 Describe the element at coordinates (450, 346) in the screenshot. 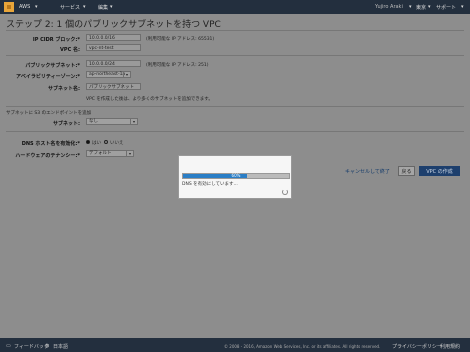

I see `terms-of-use-link: 利用規約` at that location.